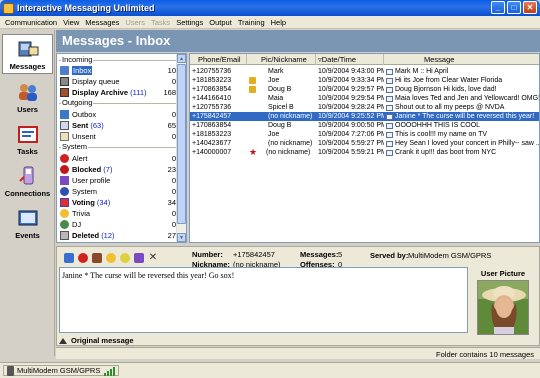 The height and width of the screenshot is (378, 540). I want to click on nav-events: Events, so click(27, 222).